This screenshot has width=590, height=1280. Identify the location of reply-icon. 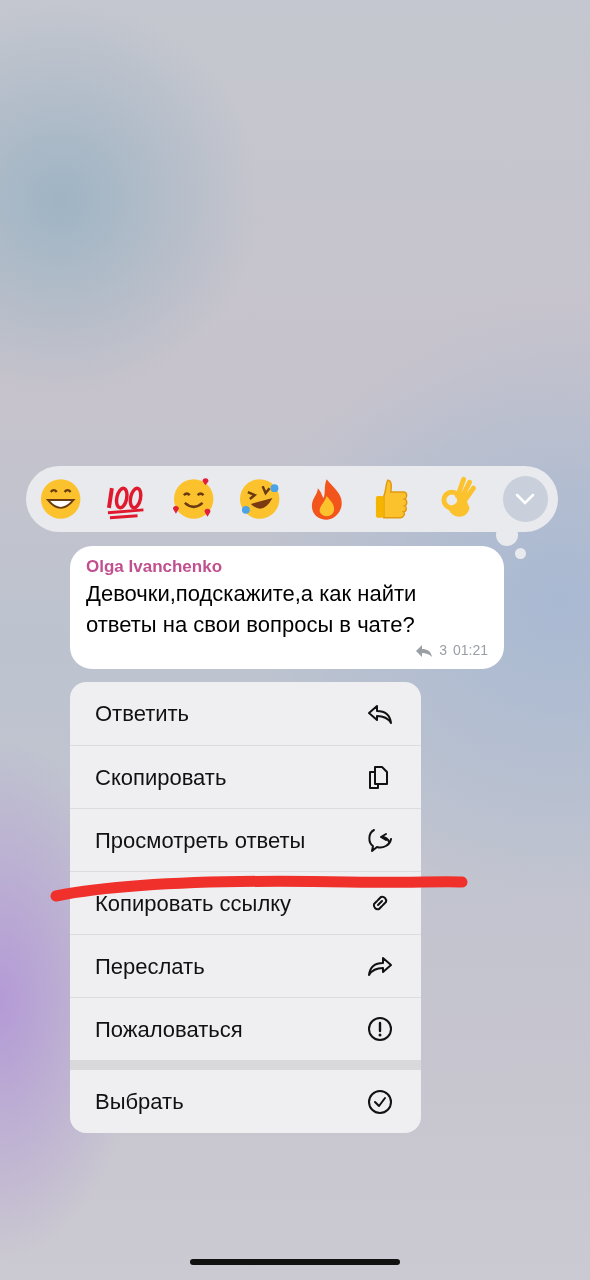
(424, 650).